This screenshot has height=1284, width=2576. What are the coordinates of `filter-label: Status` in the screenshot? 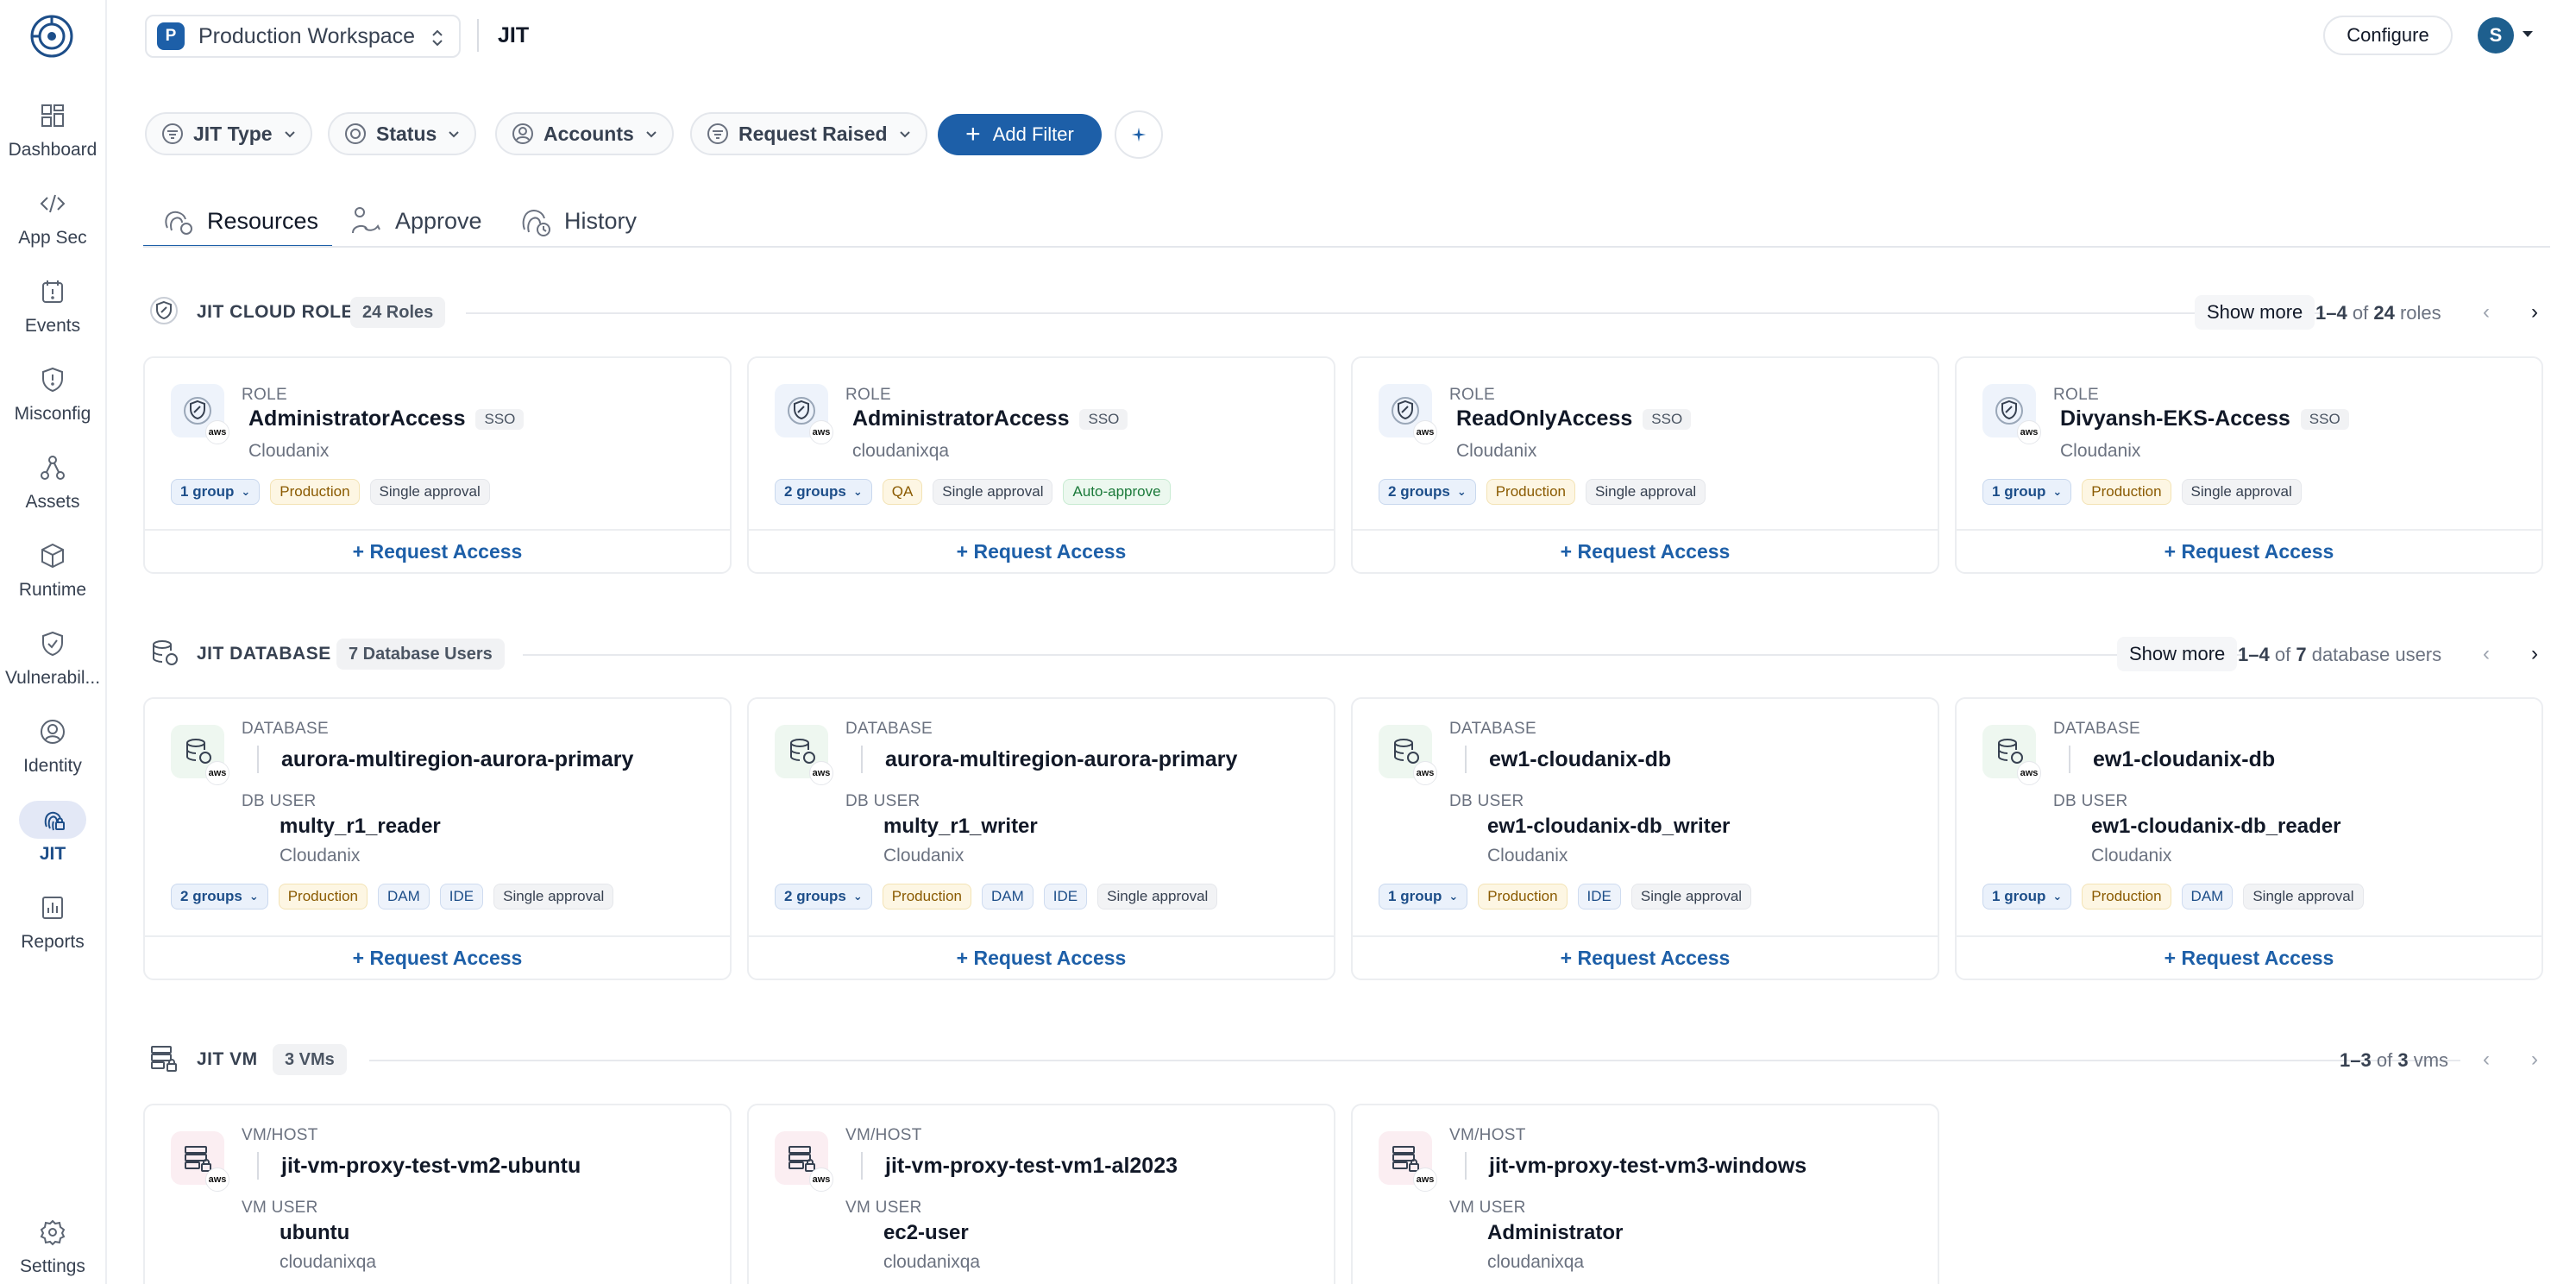 It's located at (406, 133).